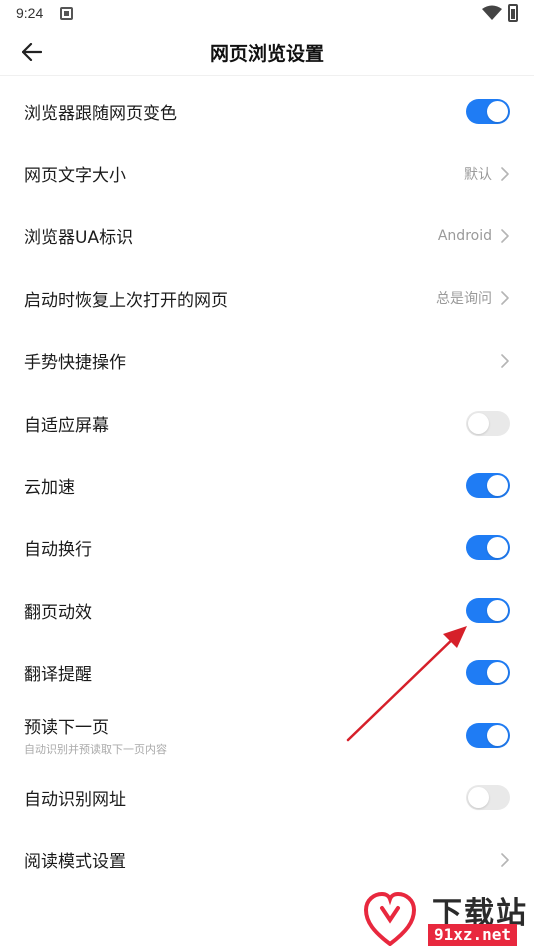  I want to click on setting-text: 自动换行, so click(58, 547).